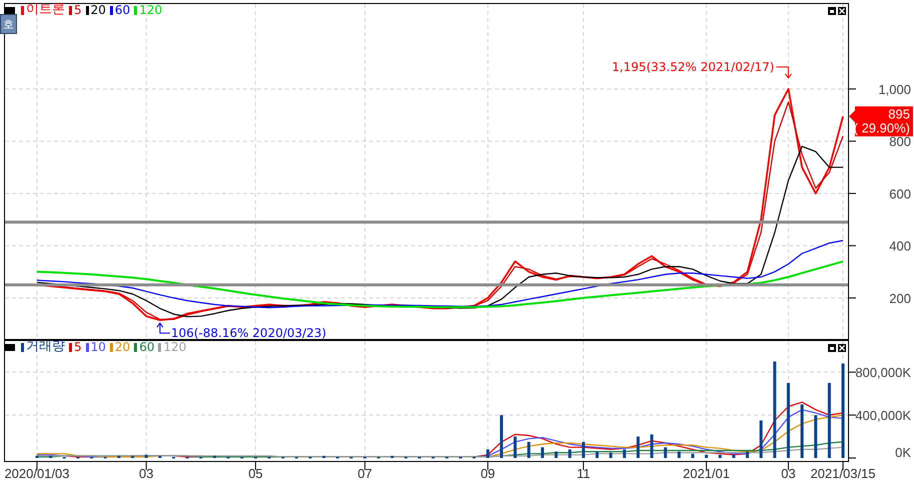 The width and height of the screenshot is (914, 483). What do you see at coordinates (843, 473) in the screenshot?
I see `axis-label: 2021/03/15` at bounding box center [843, 473].